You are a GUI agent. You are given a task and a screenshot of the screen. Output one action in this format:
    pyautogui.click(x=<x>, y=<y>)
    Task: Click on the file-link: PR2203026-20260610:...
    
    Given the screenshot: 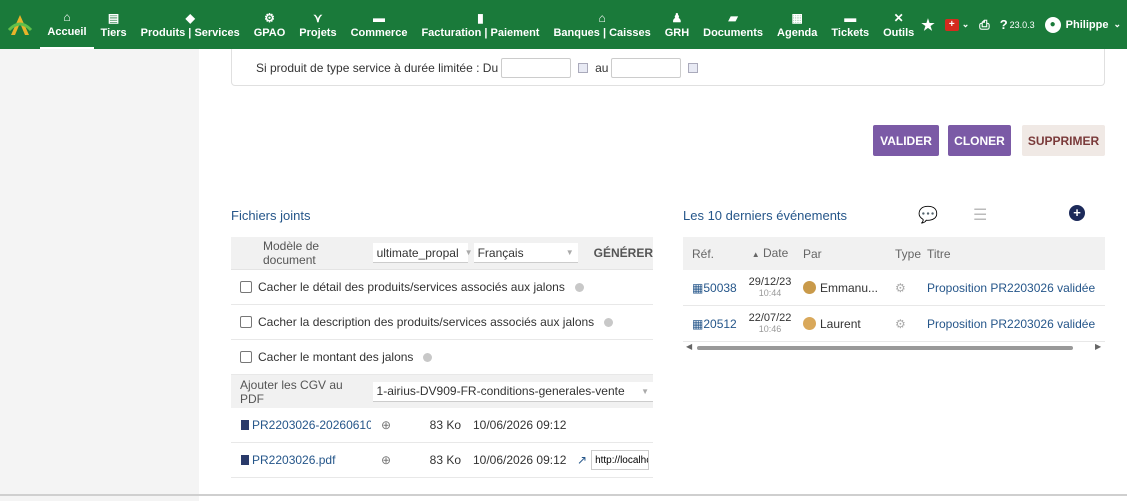 What is the action you would take?
    pyautogui.click(x=301, y=425)
    